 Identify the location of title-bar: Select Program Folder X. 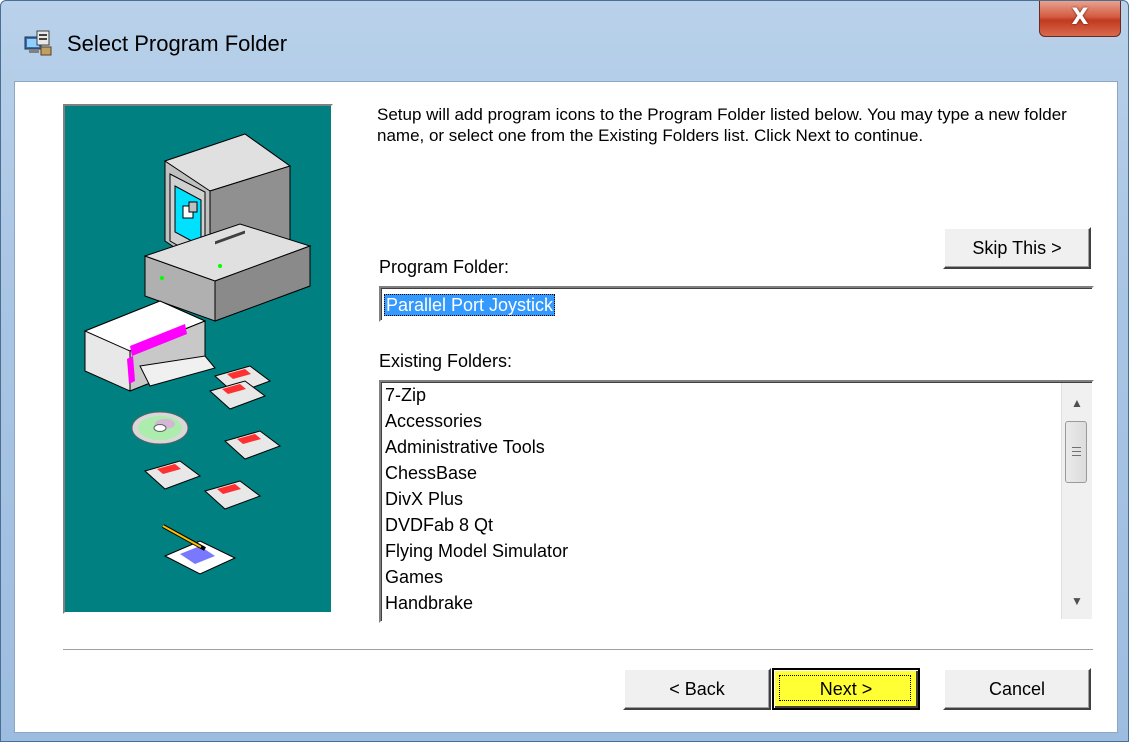
(564, 42).